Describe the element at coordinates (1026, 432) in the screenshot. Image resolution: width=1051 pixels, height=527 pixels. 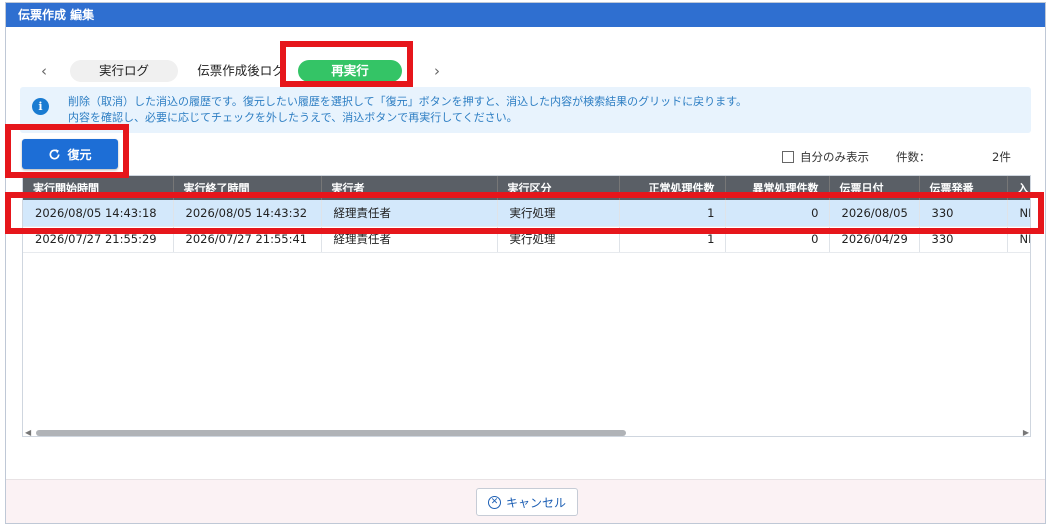
I see `scroll-right-icon: ▶` at that location.